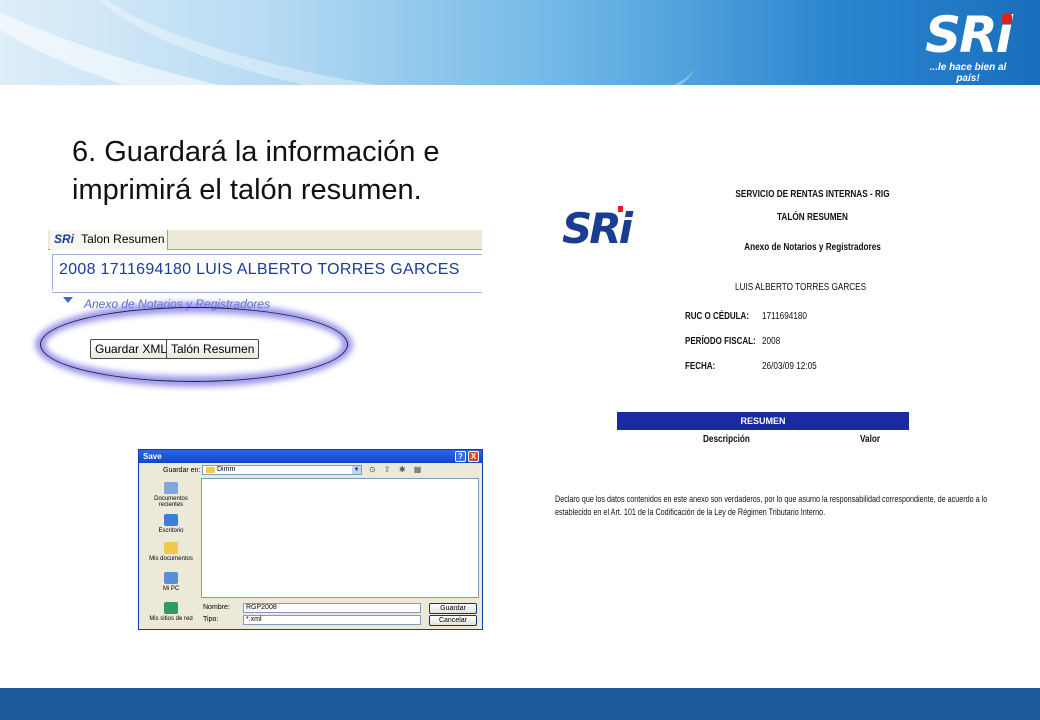 The image size is (1040, 720). Describe the element at coordinates (211, 619) in the screenshot. I see `file-type-label: Tipo:` at that location.